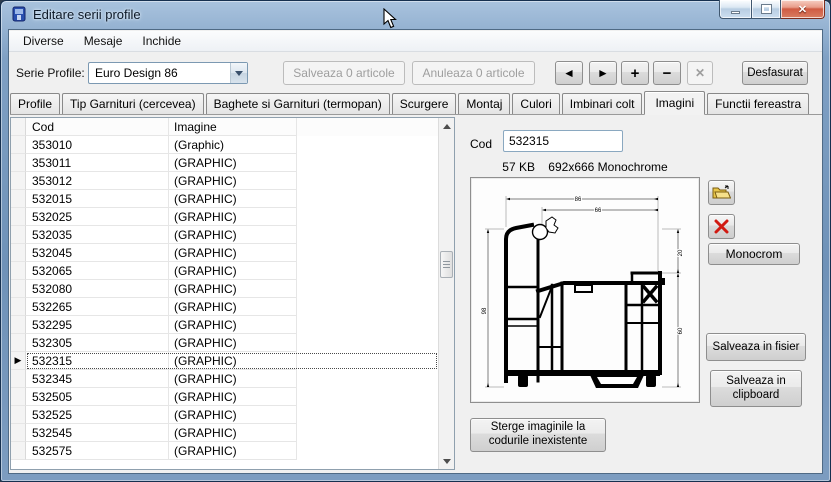 The height and width of the screenshot is (482, 831). I want to click on table-row: 353011 (GRAPHIC), so click(224, 163).